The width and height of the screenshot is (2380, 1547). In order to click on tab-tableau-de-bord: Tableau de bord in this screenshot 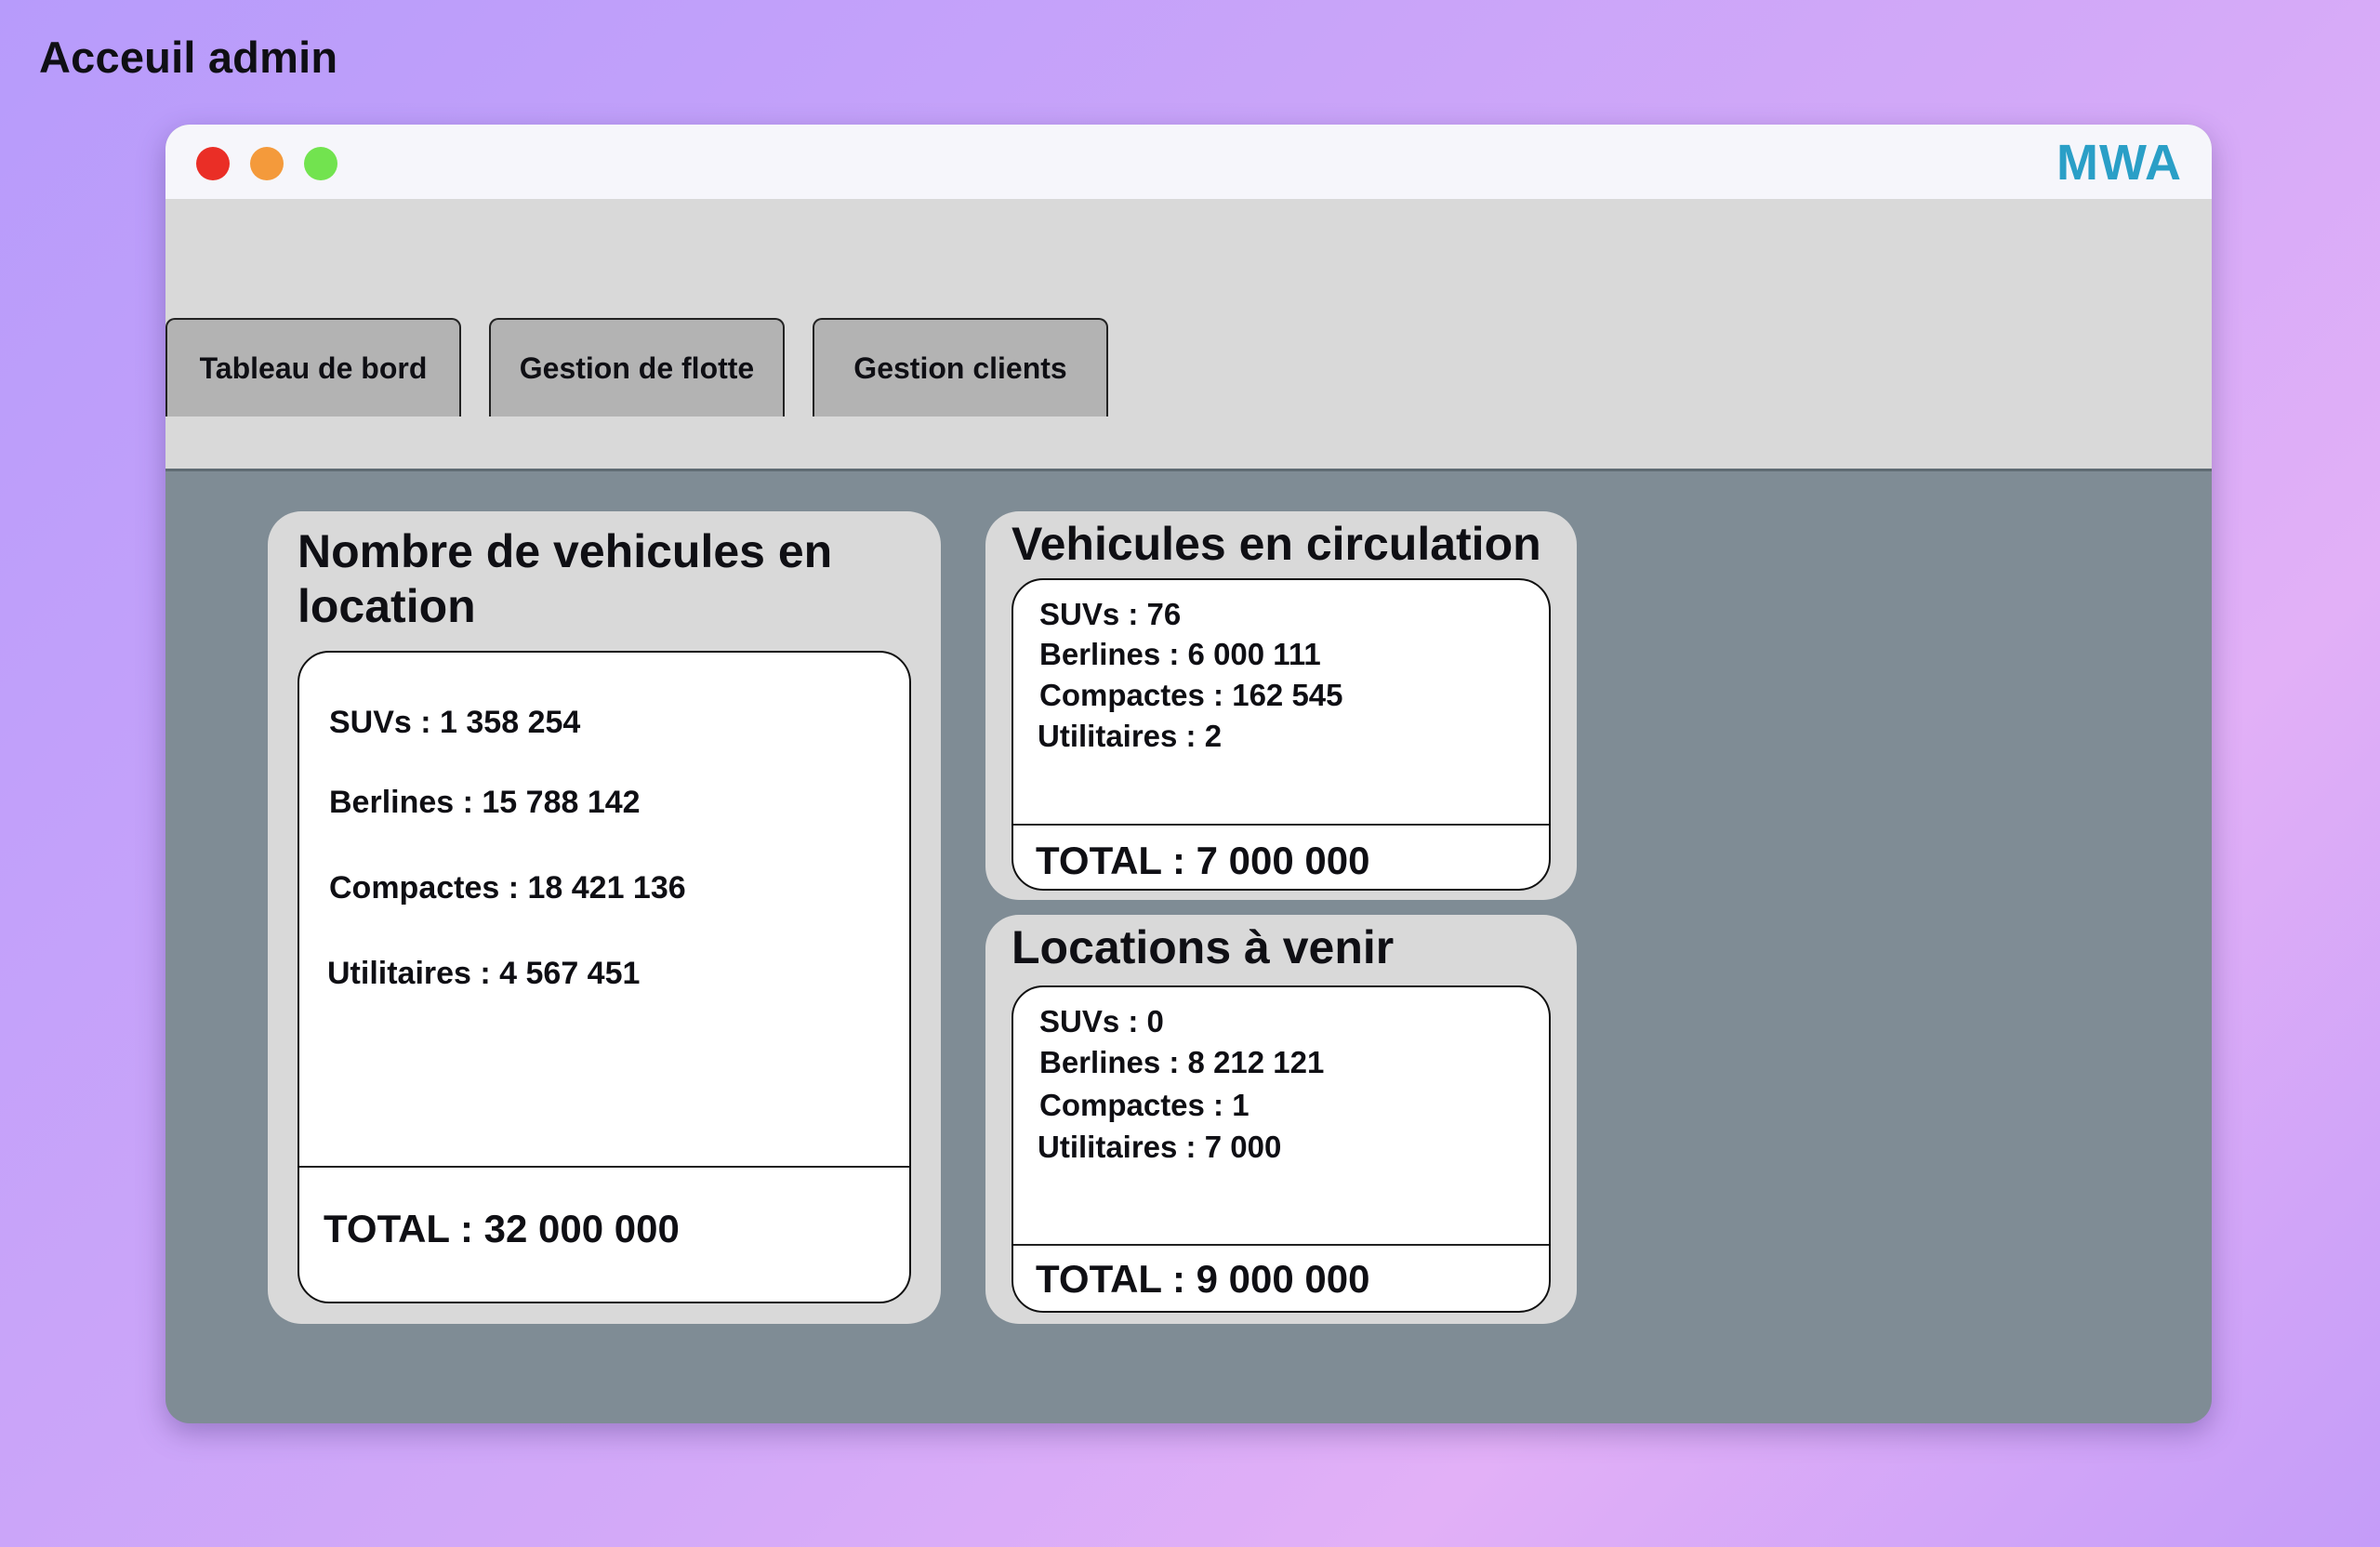, I will do `click(313, 367)`.